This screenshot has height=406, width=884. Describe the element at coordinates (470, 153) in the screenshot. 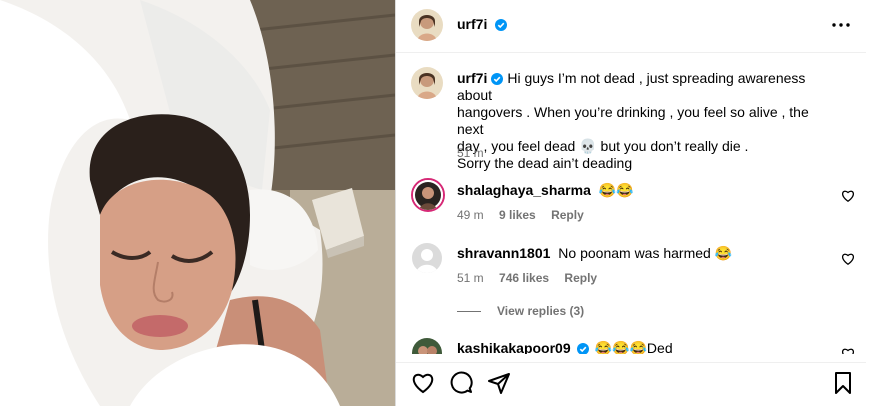

I see `caption-time: 51 m` at that location.